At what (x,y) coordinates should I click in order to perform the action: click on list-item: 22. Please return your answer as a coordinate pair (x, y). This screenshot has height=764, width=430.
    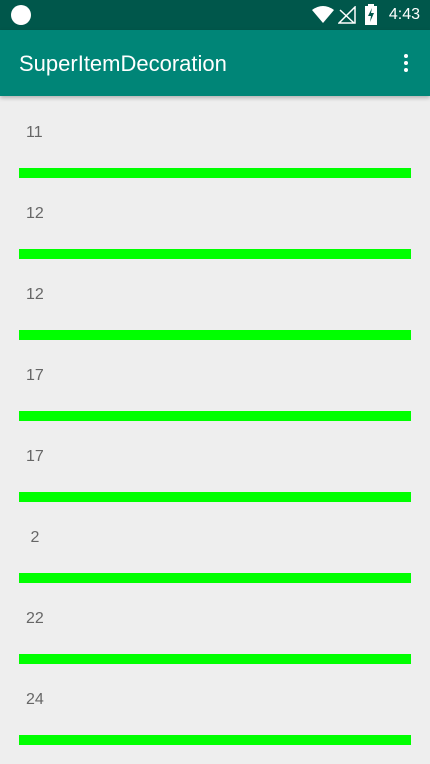
    Looking at the image, I should click on (215, 623).